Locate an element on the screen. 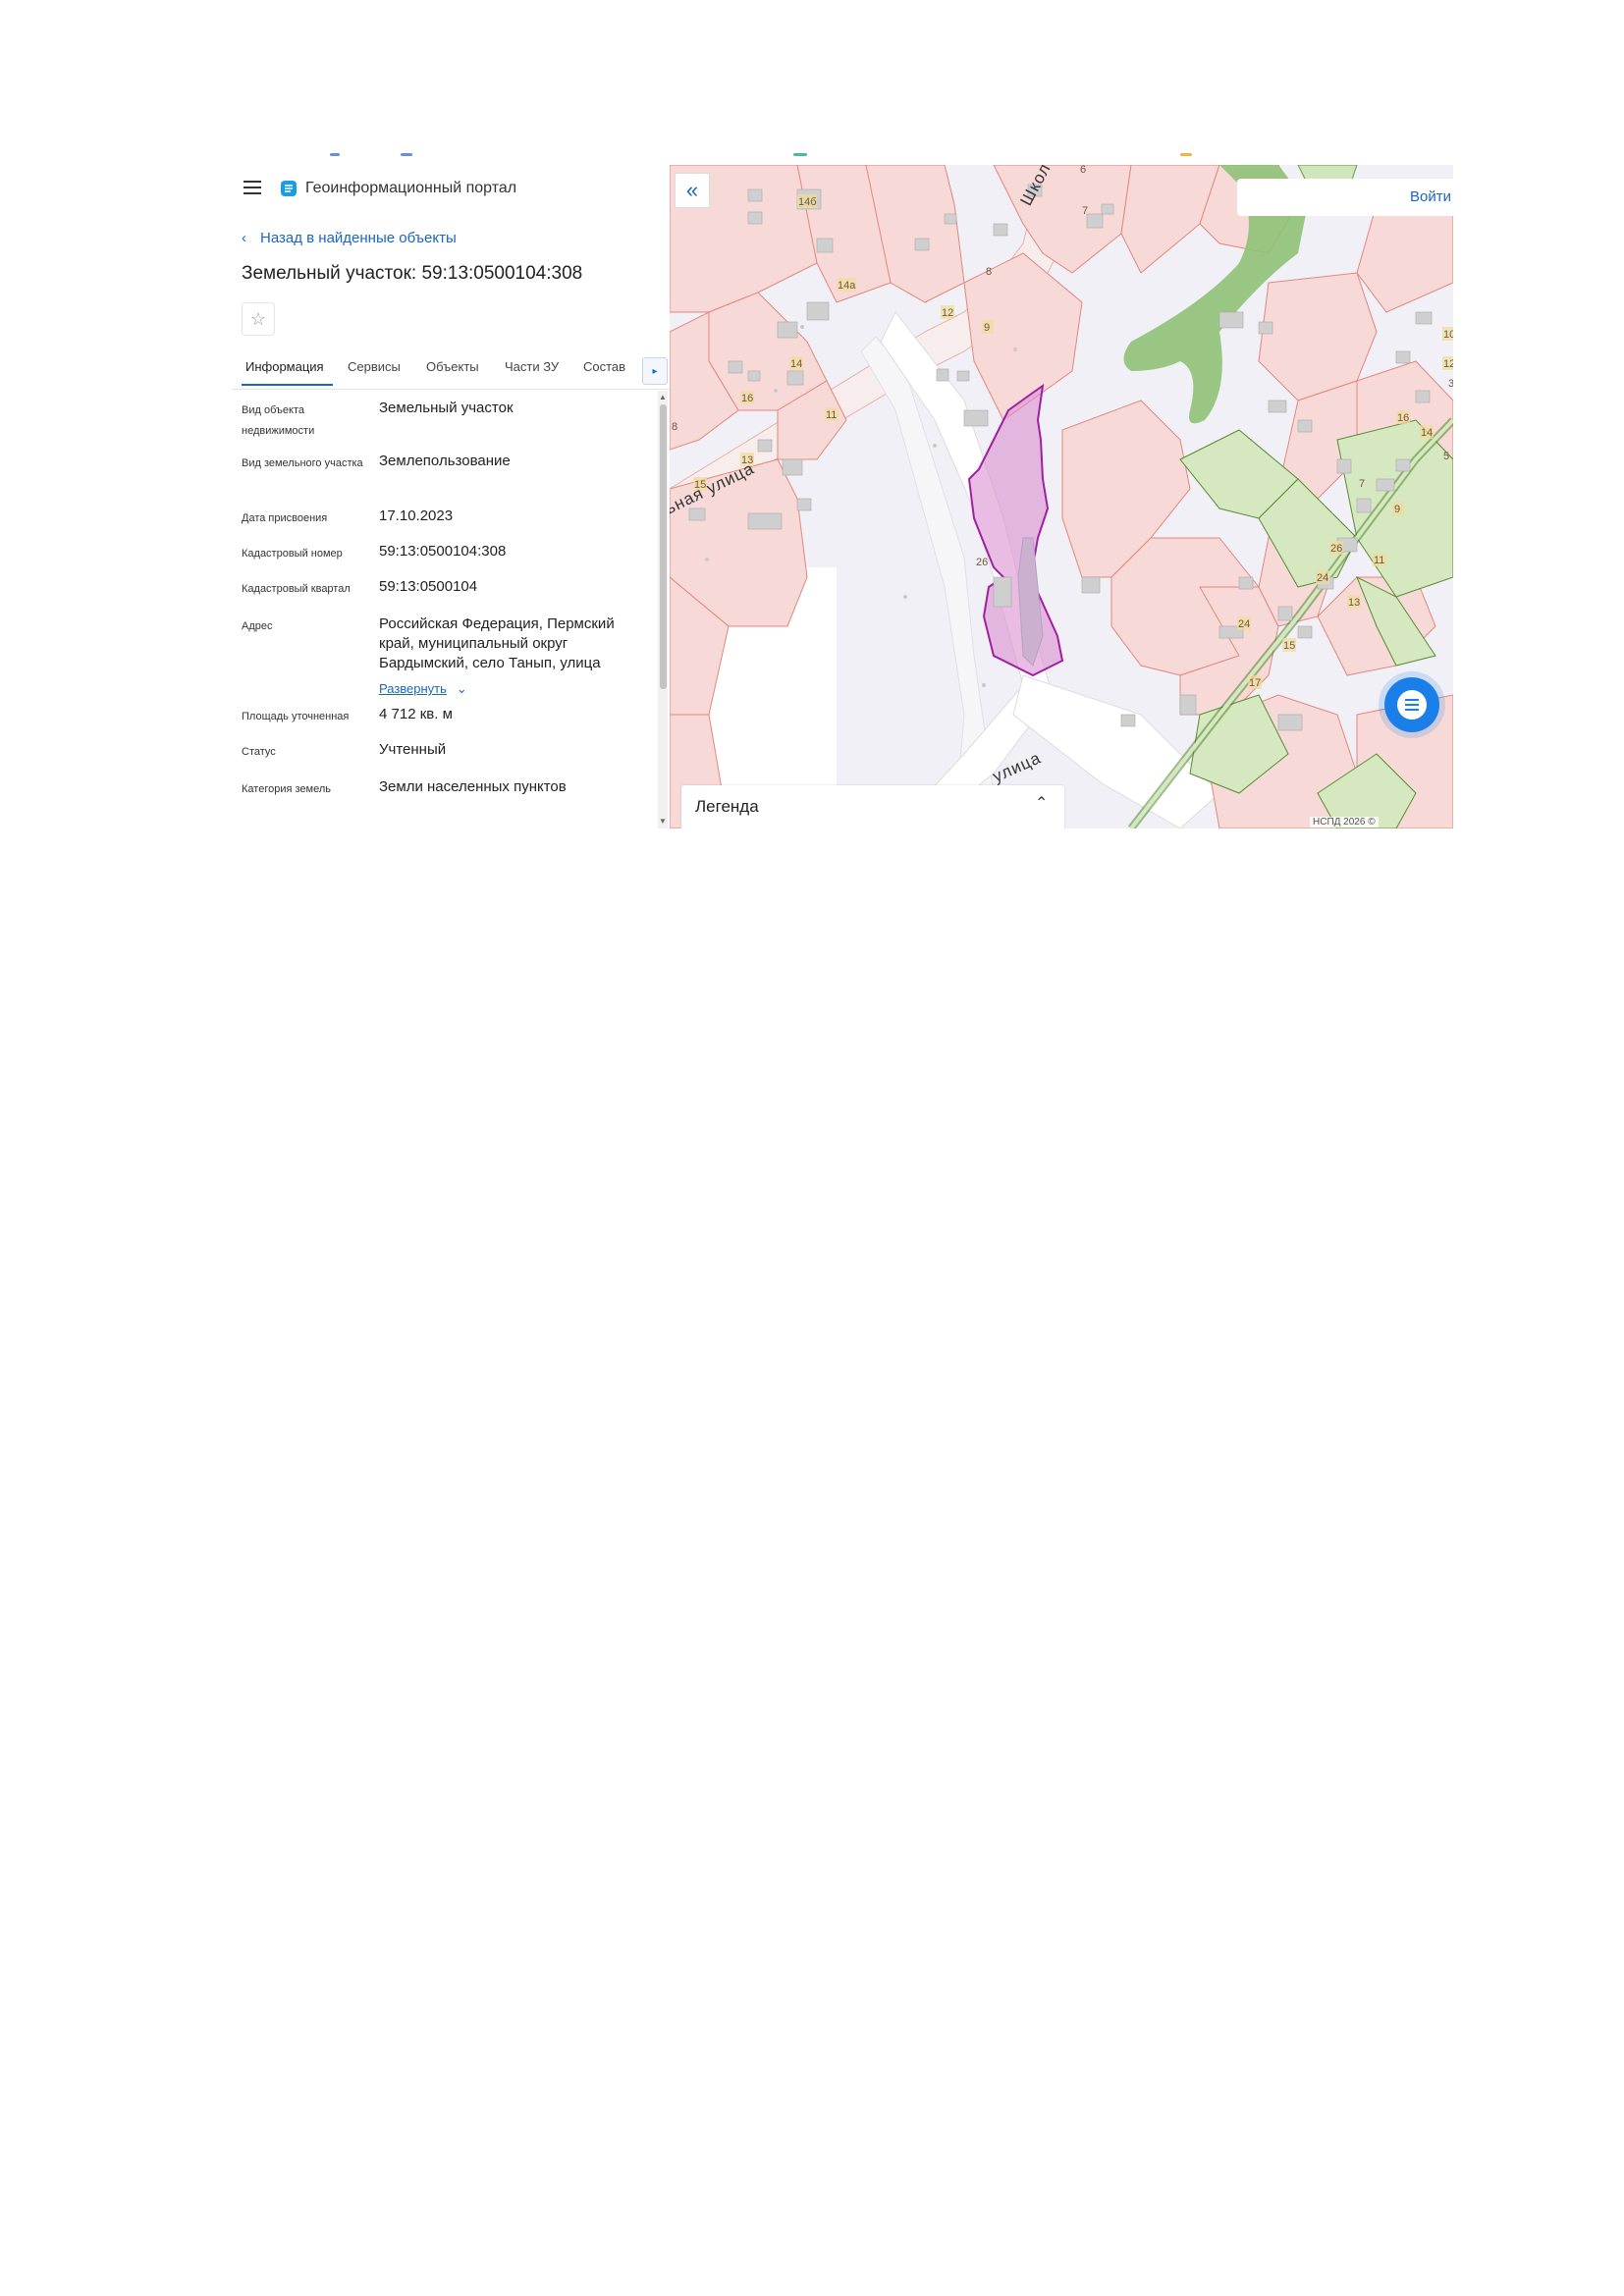  property-value: 59:13:0500104:308 is located at coordinates (443, 551).